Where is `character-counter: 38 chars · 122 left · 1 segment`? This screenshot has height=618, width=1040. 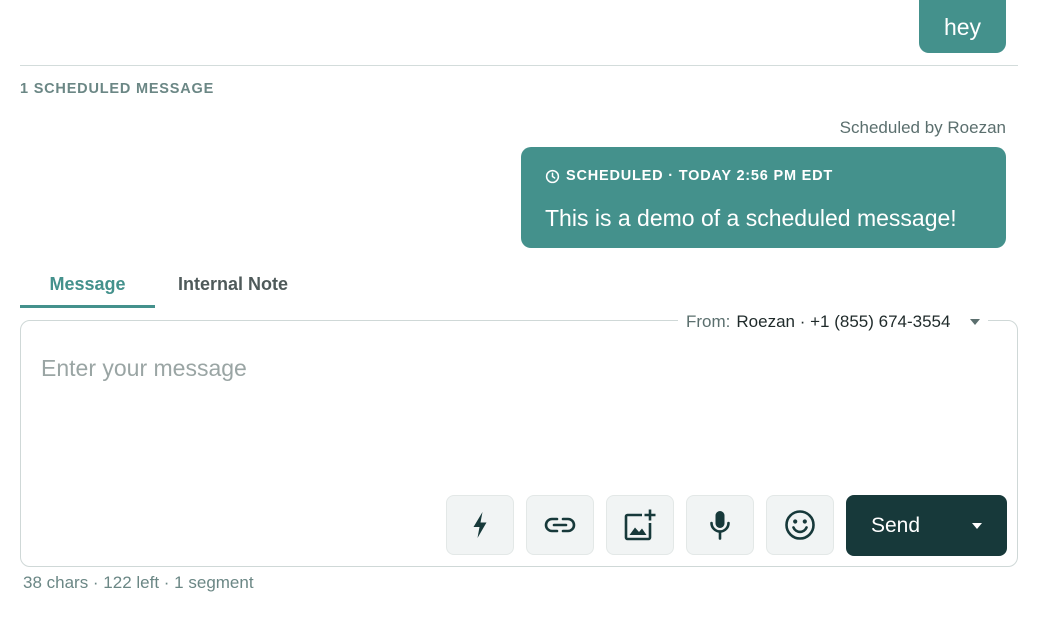 character-counter: 38 chars · 122 left · 1 segment is located at coordinates (138, 582).